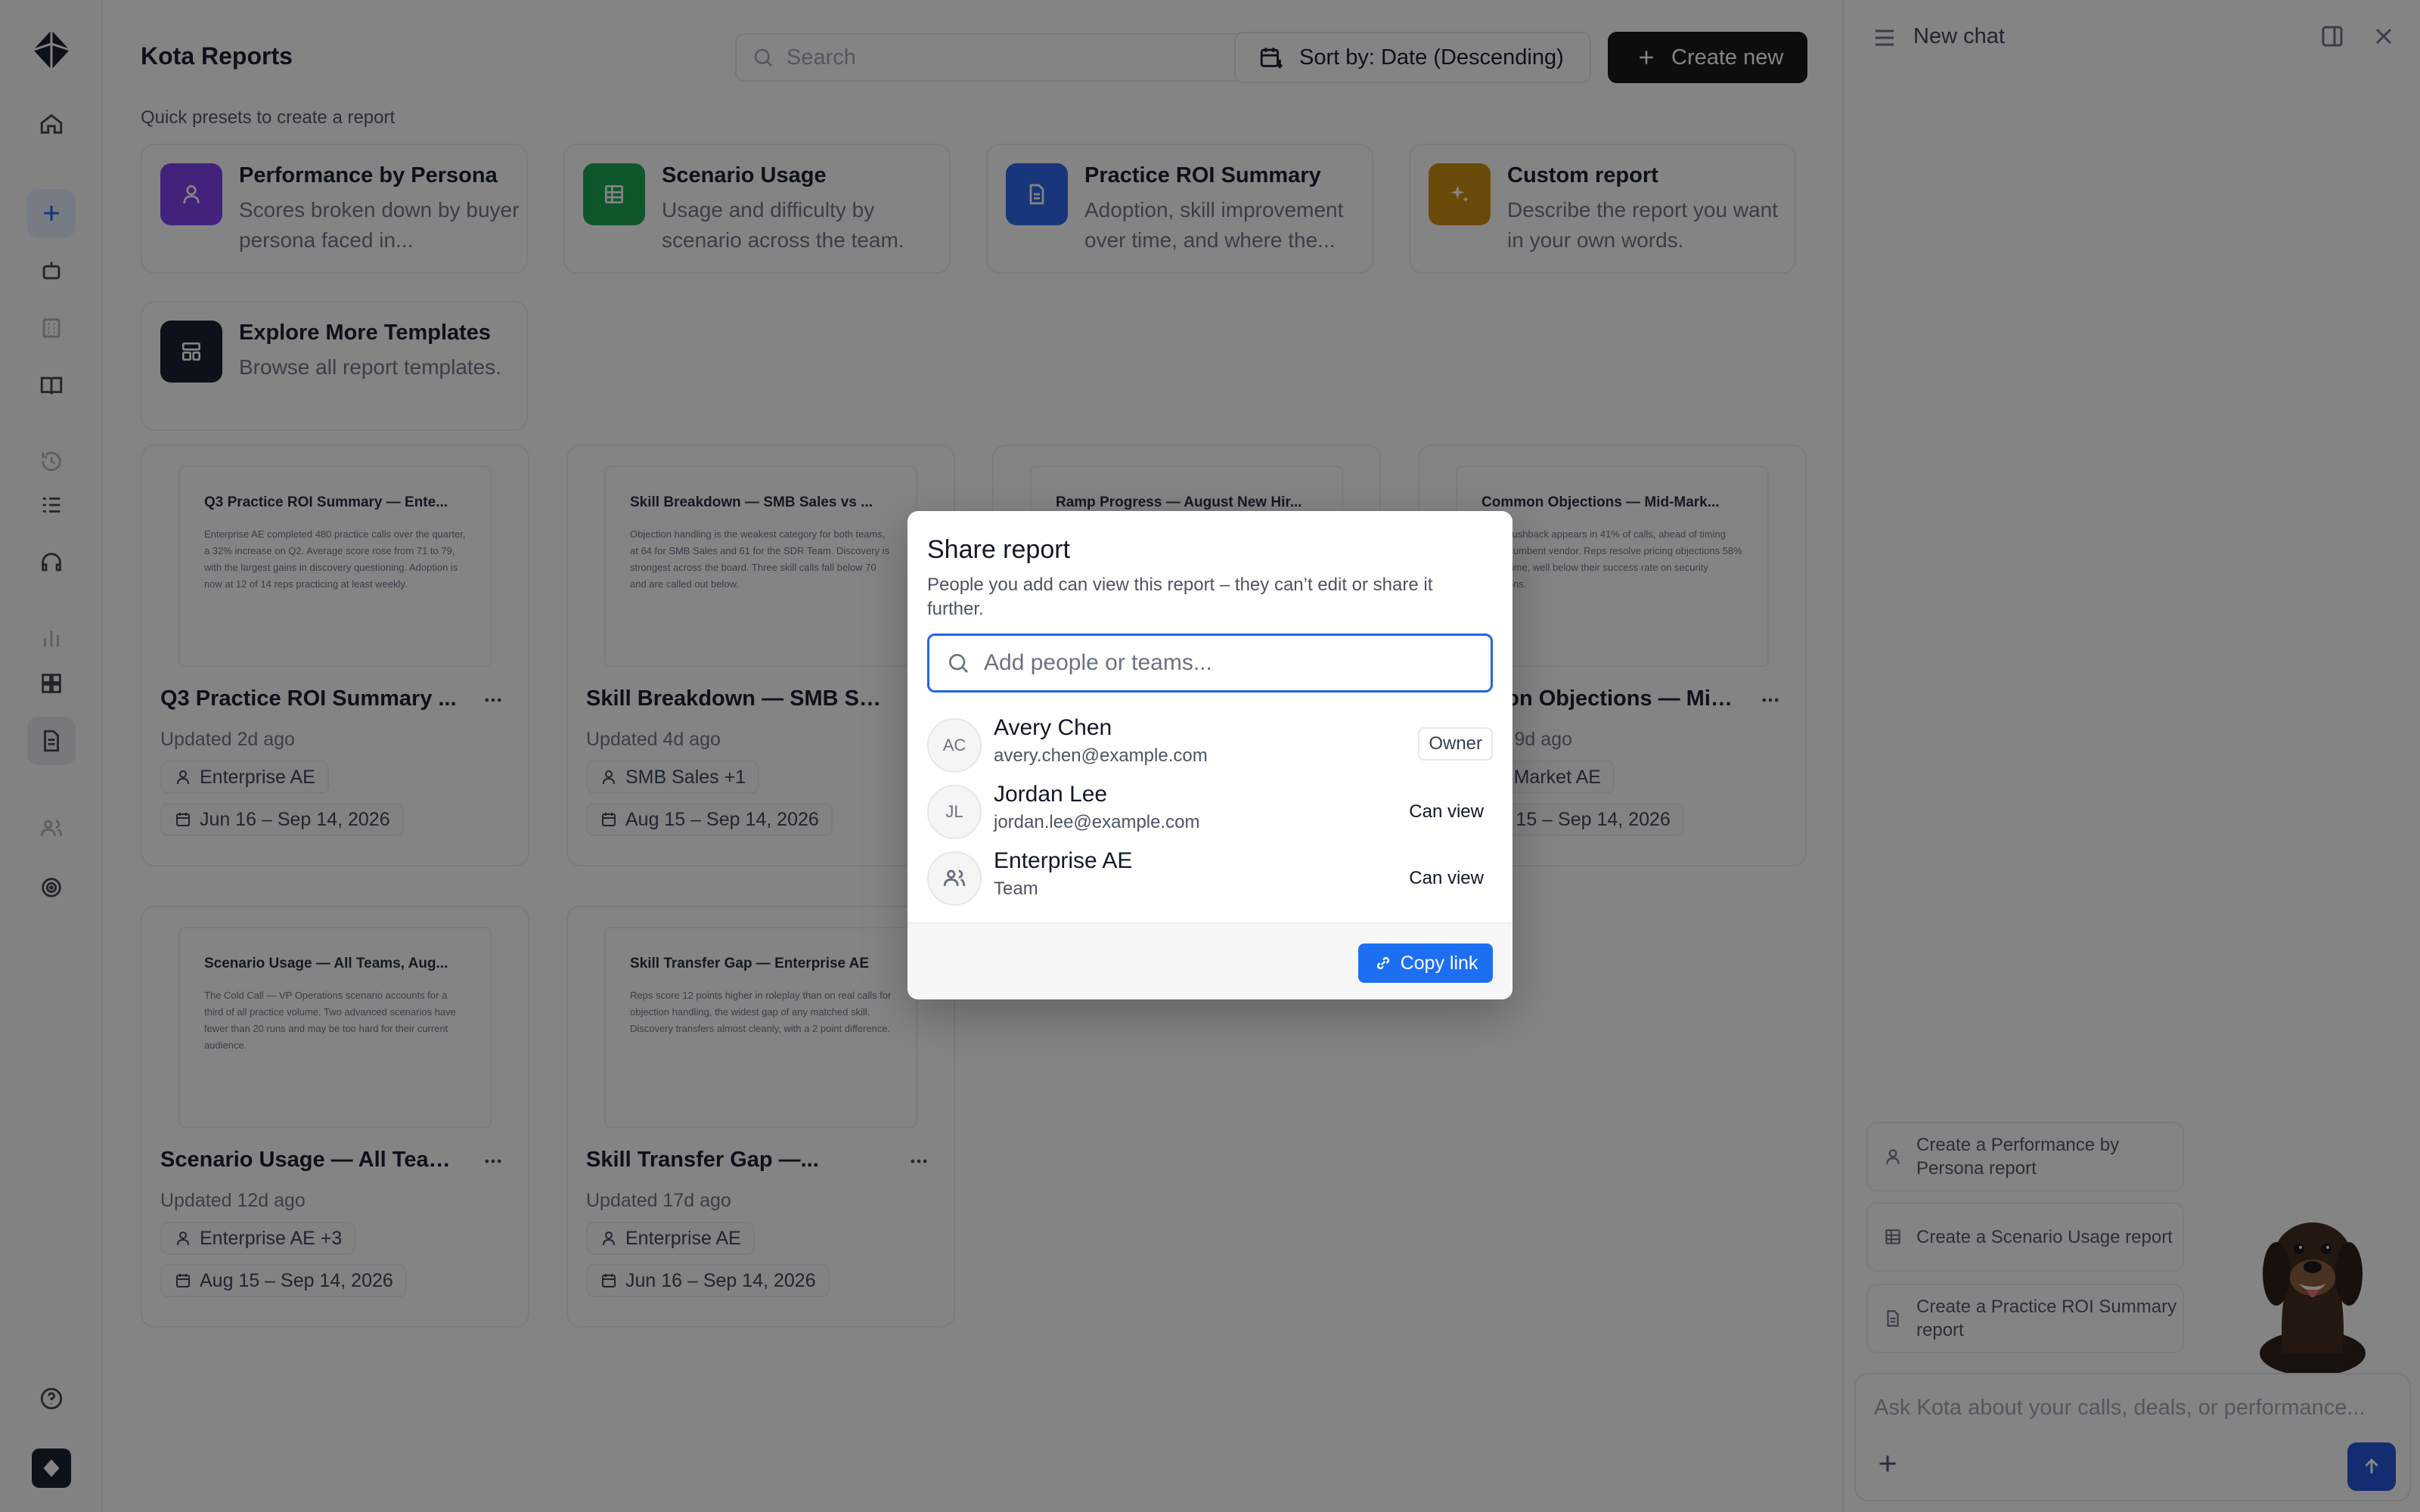 The height and width of the screenshot is (1512, 2420). What do you see at coordinates (1210, 960) in the screenshot?
I see `dialog-footer: Copy link` at bounding box center [1210, 960].